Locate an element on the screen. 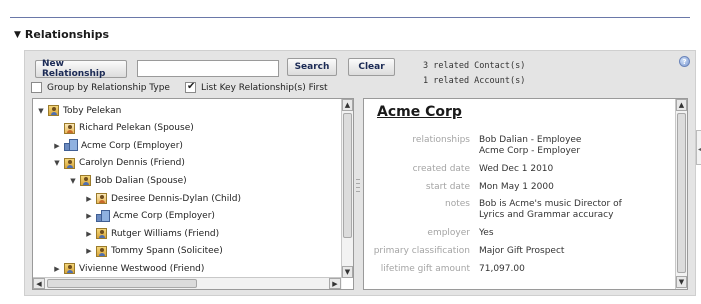 The width and height of the screenshot is (701, 304). tree-node-label: Rutger Williams (Friend) is located at coordinates (165, 234).